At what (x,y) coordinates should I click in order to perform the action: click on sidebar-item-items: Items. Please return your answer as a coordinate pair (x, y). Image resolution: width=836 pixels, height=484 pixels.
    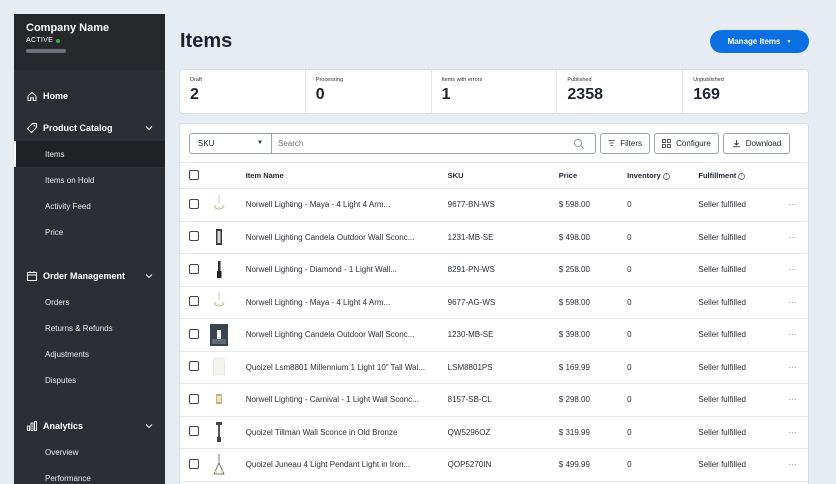
    Looking at the image, I should click on (89, 154).